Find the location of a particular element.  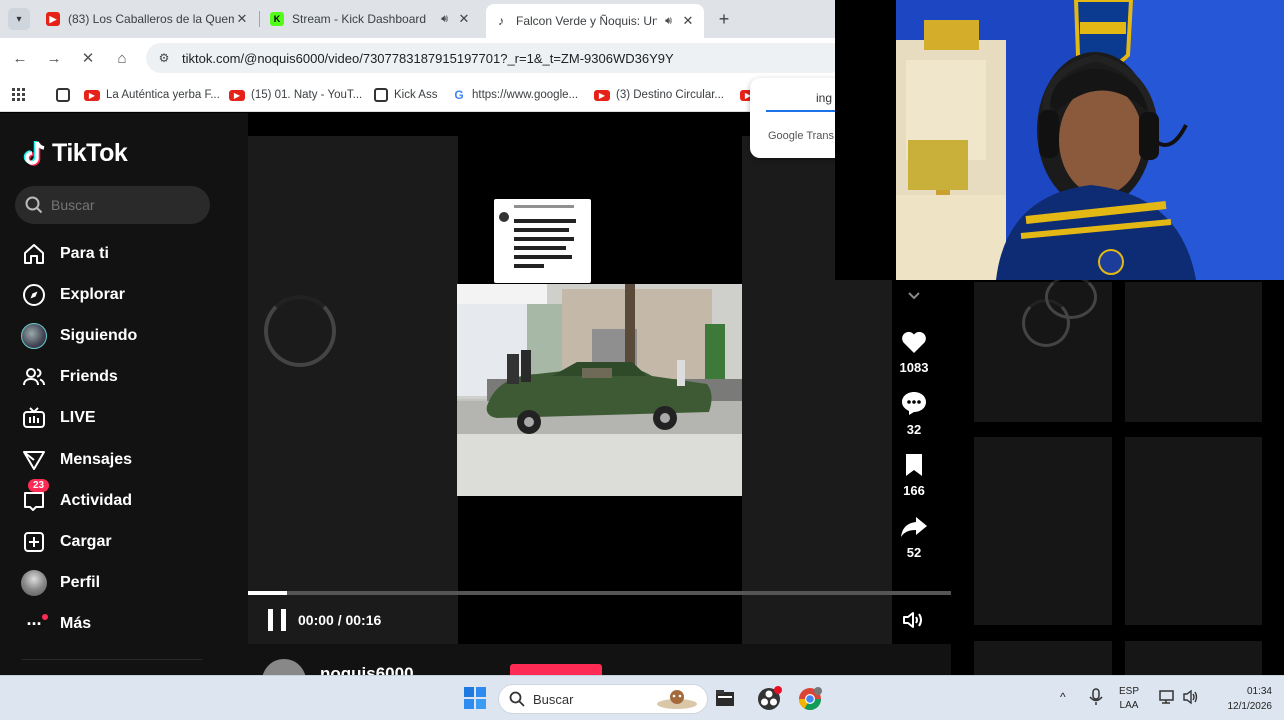

translate-language-tab: ing is located at coordinates (824, 98).